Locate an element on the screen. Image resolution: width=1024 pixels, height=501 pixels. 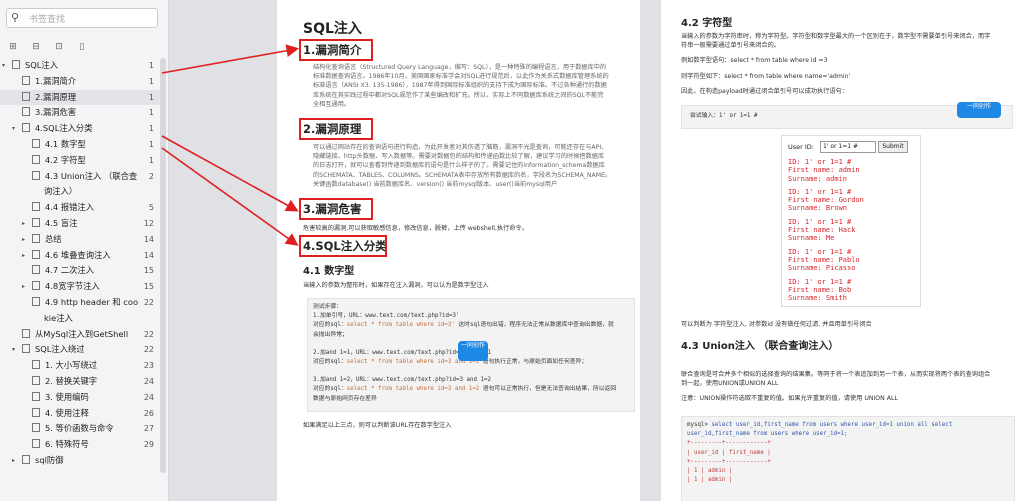
annotation-arrows is located at coordinates (230, 145).